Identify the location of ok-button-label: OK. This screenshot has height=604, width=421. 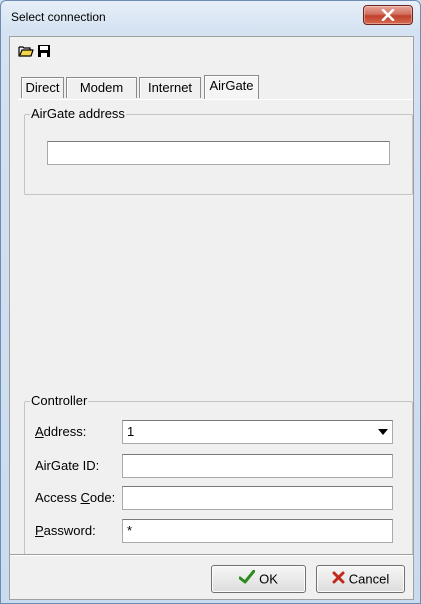
(268, 579).